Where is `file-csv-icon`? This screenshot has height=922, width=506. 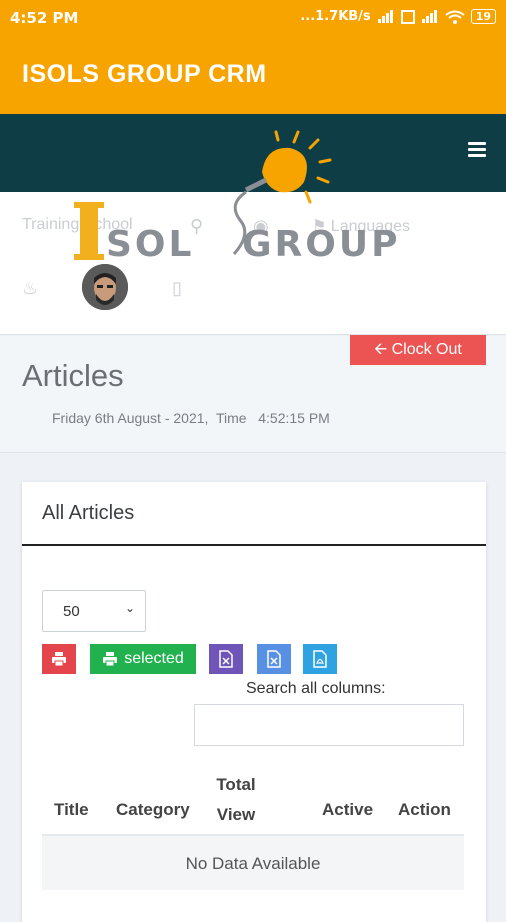
file-csv-icon is located at coordinates (274, 659).